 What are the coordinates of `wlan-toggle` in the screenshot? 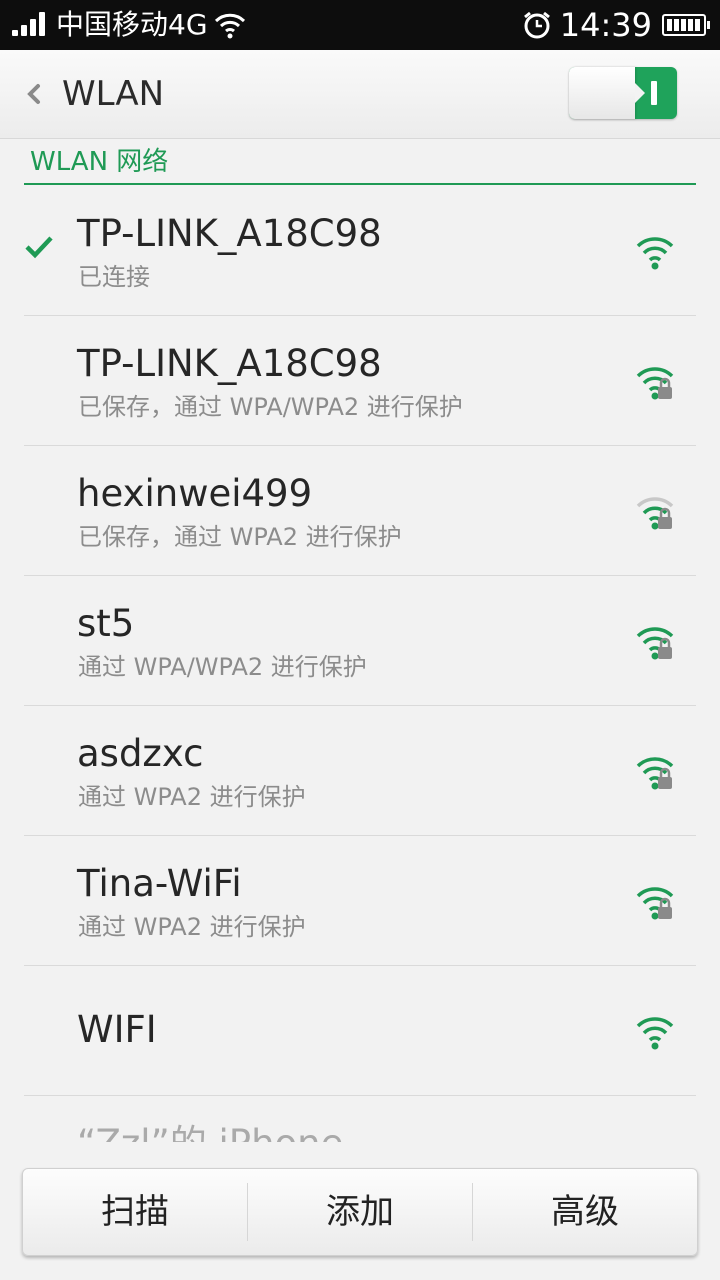 It's located at (623, 93).